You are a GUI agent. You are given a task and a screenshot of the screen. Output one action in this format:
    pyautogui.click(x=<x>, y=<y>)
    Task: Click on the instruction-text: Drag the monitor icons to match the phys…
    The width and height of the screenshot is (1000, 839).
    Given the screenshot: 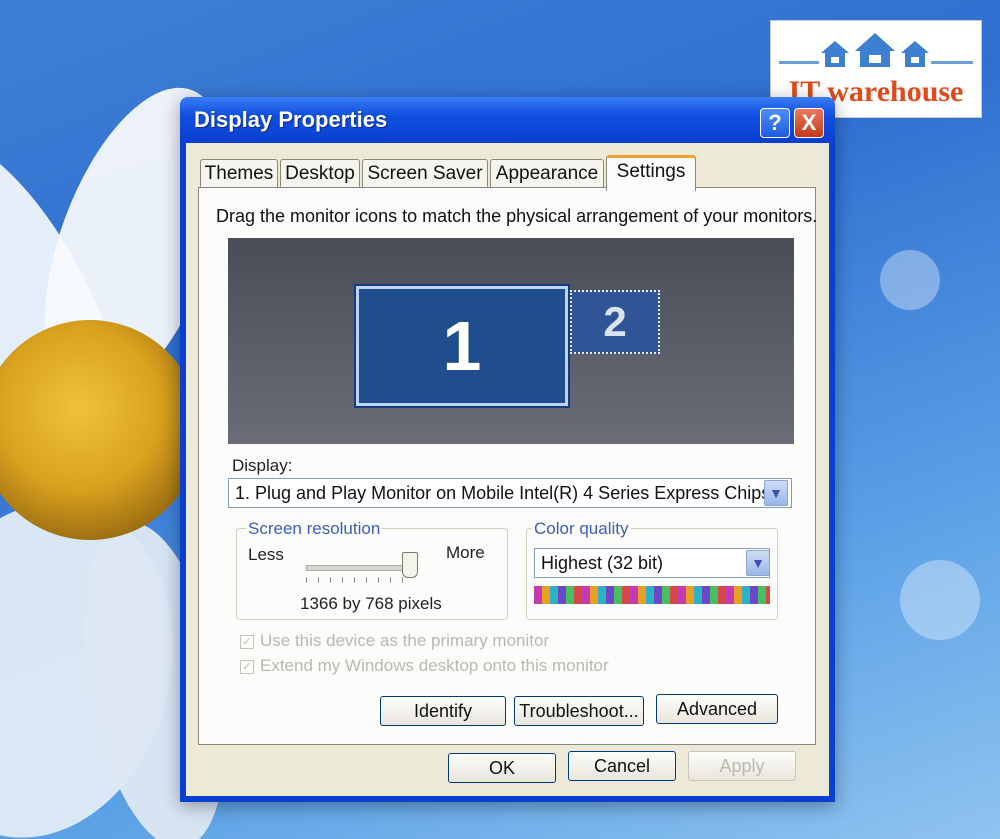 What is the action you would take?
    pyautogui.click(x=517, y=216)
    